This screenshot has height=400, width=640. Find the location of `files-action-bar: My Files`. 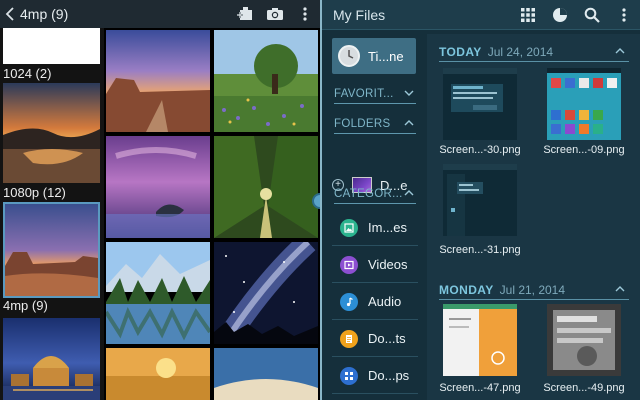

files-action-bar: My Files is located at coordinates (481, 15).